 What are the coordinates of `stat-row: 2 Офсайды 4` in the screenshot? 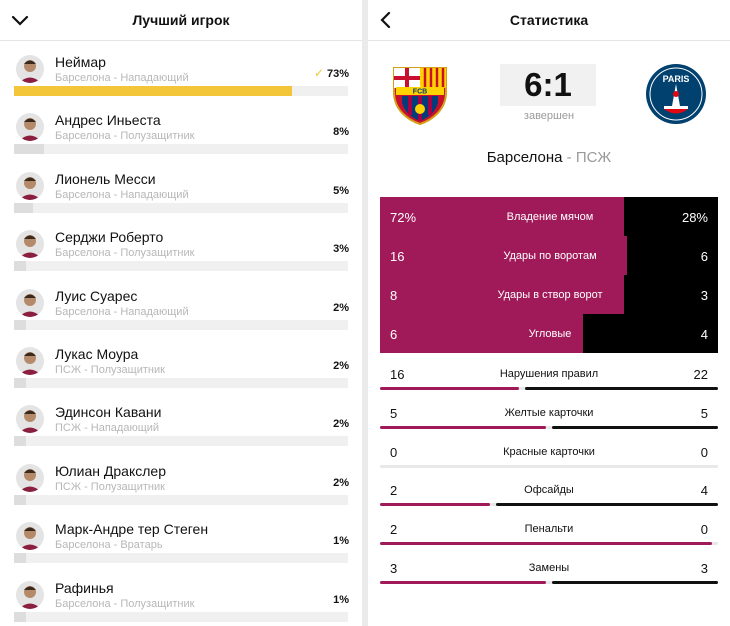 It's located at (549, 496).